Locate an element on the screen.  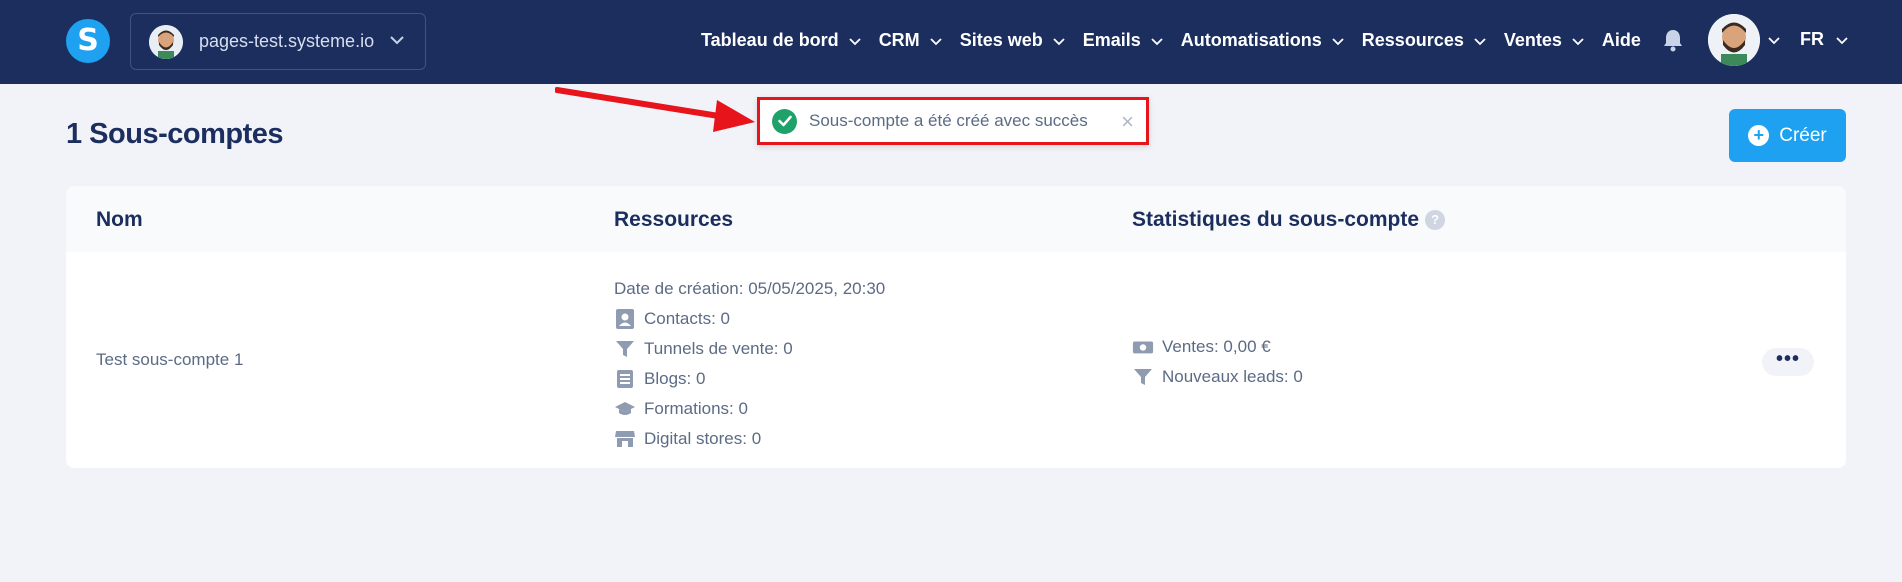
column-header-stats: Statistiques du sous-compte? is located at coordinates (1289, 220).